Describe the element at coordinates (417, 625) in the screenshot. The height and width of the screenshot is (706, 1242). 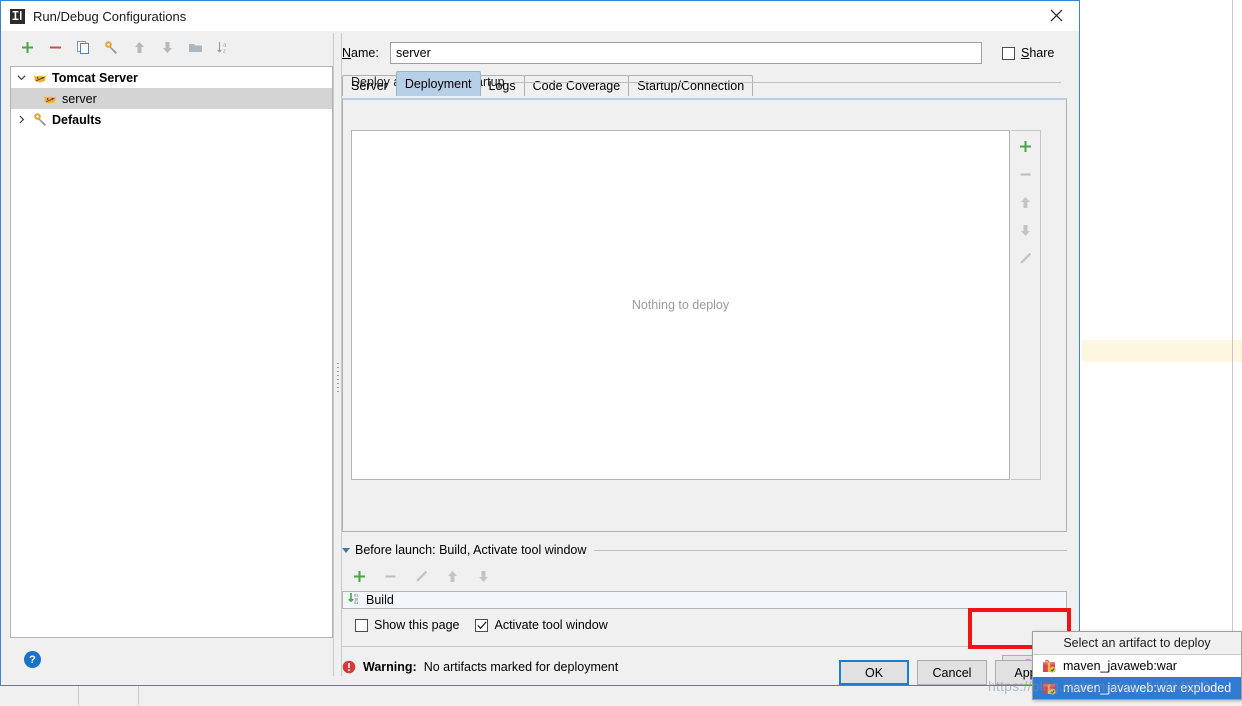
I see `show-this-page-label: Show this page` at that location.